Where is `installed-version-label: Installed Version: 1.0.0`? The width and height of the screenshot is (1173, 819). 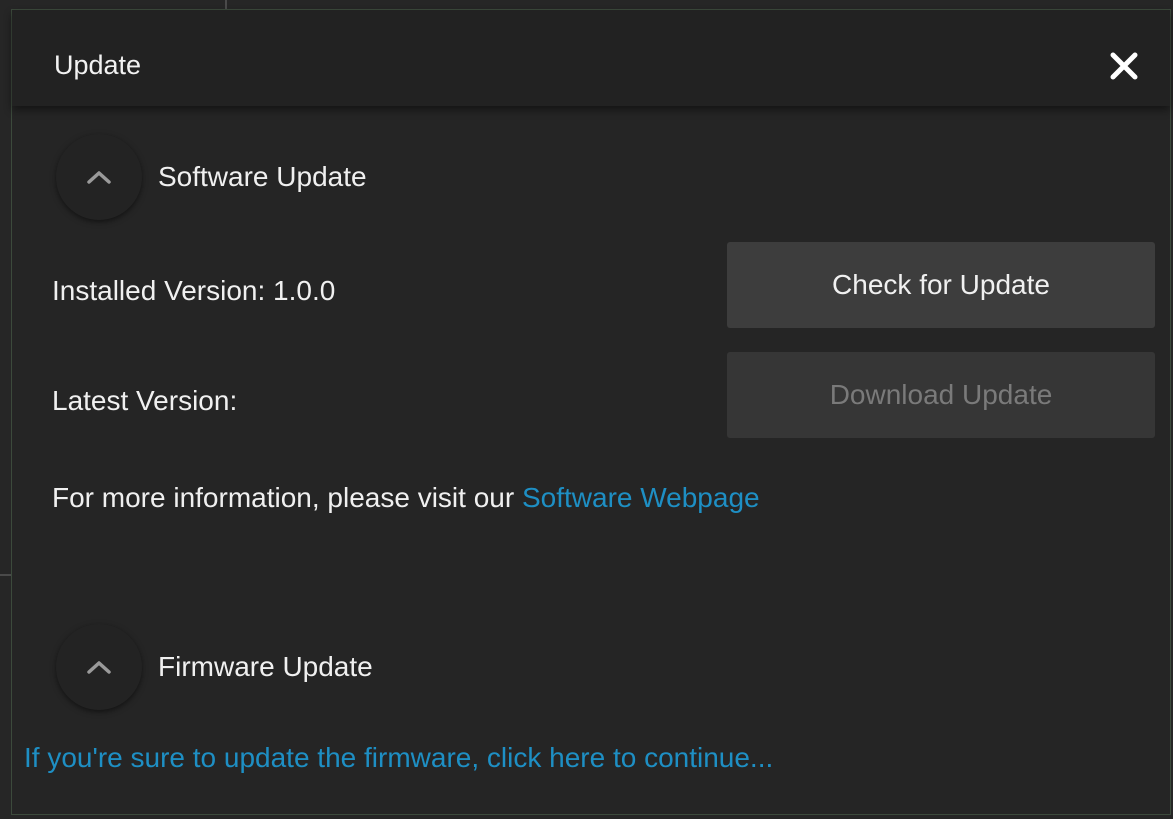 installed-version-label: Installed Version: 1.0.0 is located at coordinates (194, 290).